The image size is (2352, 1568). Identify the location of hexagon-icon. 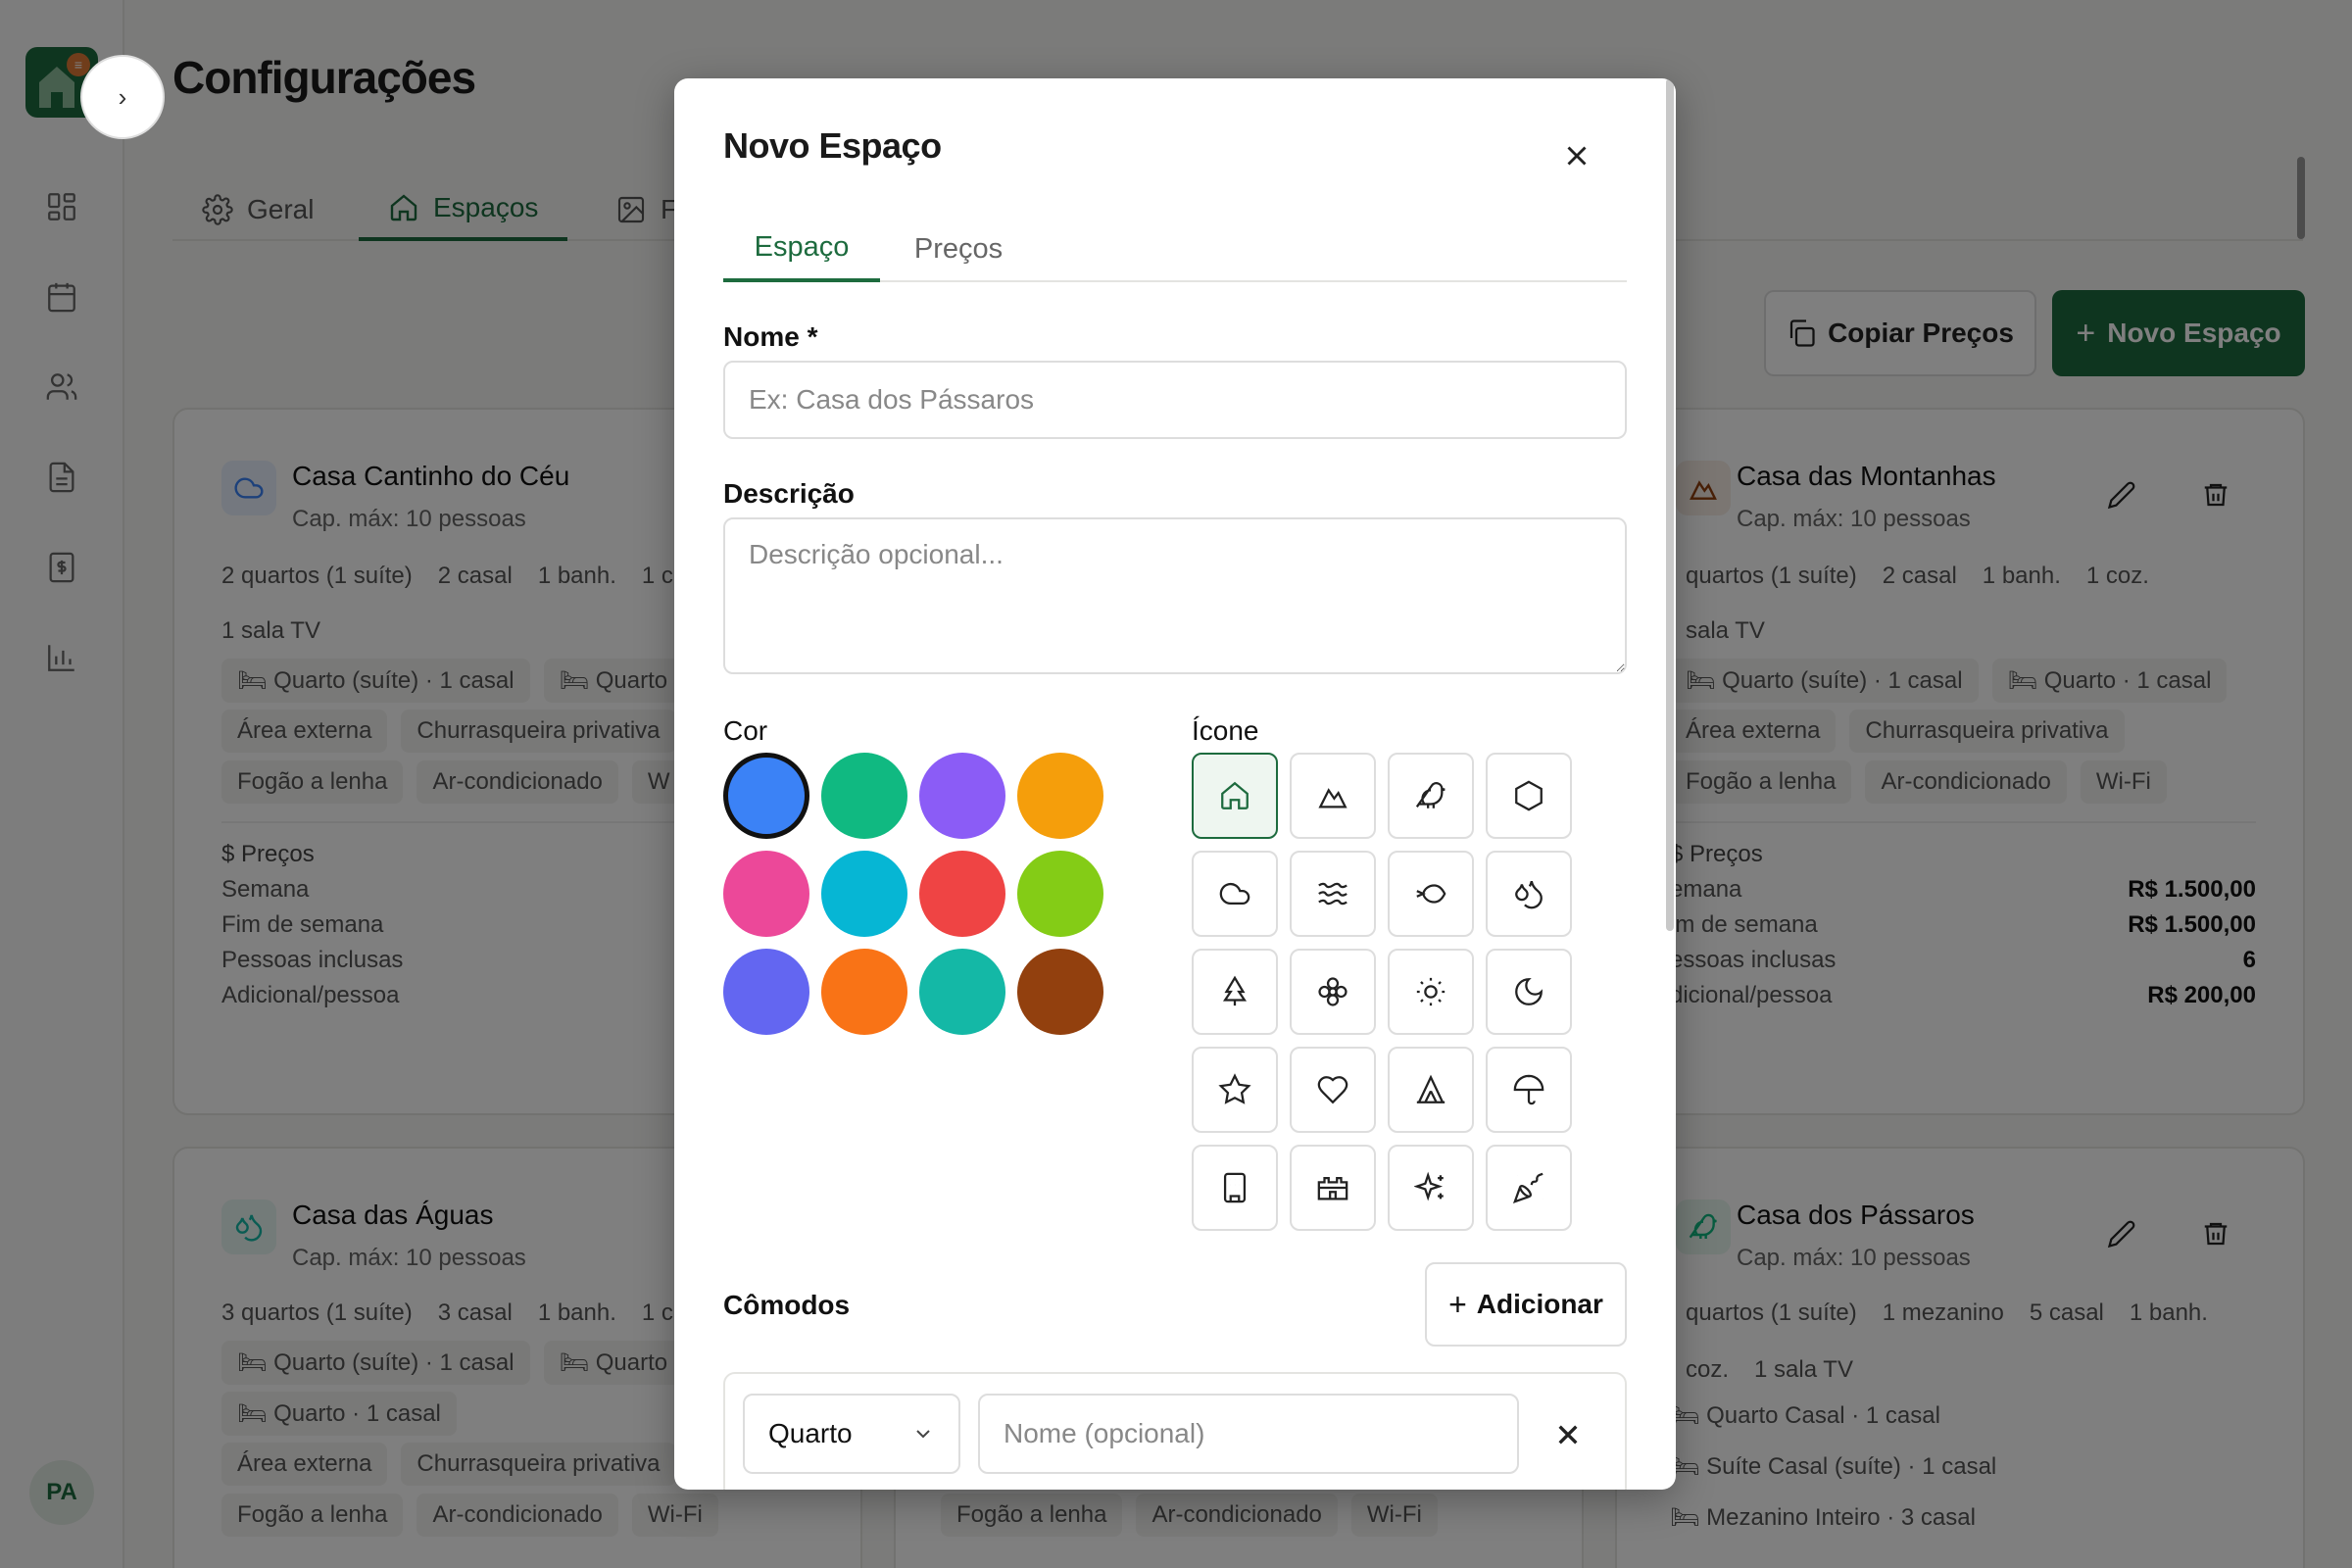
(1529, 795).